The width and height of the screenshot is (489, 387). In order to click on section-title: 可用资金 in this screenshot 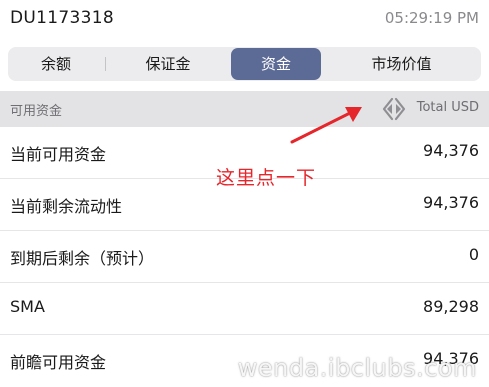, I will do `click(36, 111)`.